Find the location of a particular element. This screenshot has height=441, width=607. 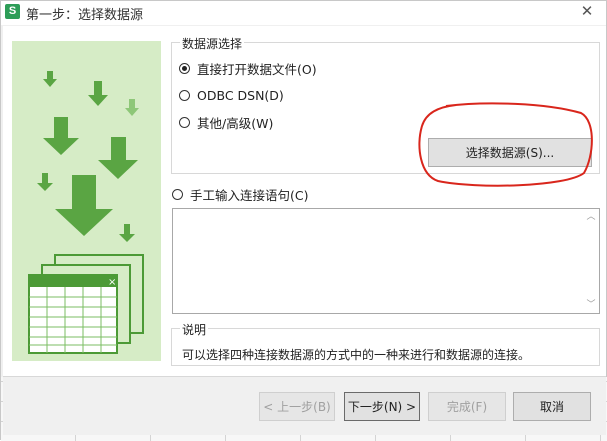

radio-dot-manual-connection is located at coordinates (177, 194).